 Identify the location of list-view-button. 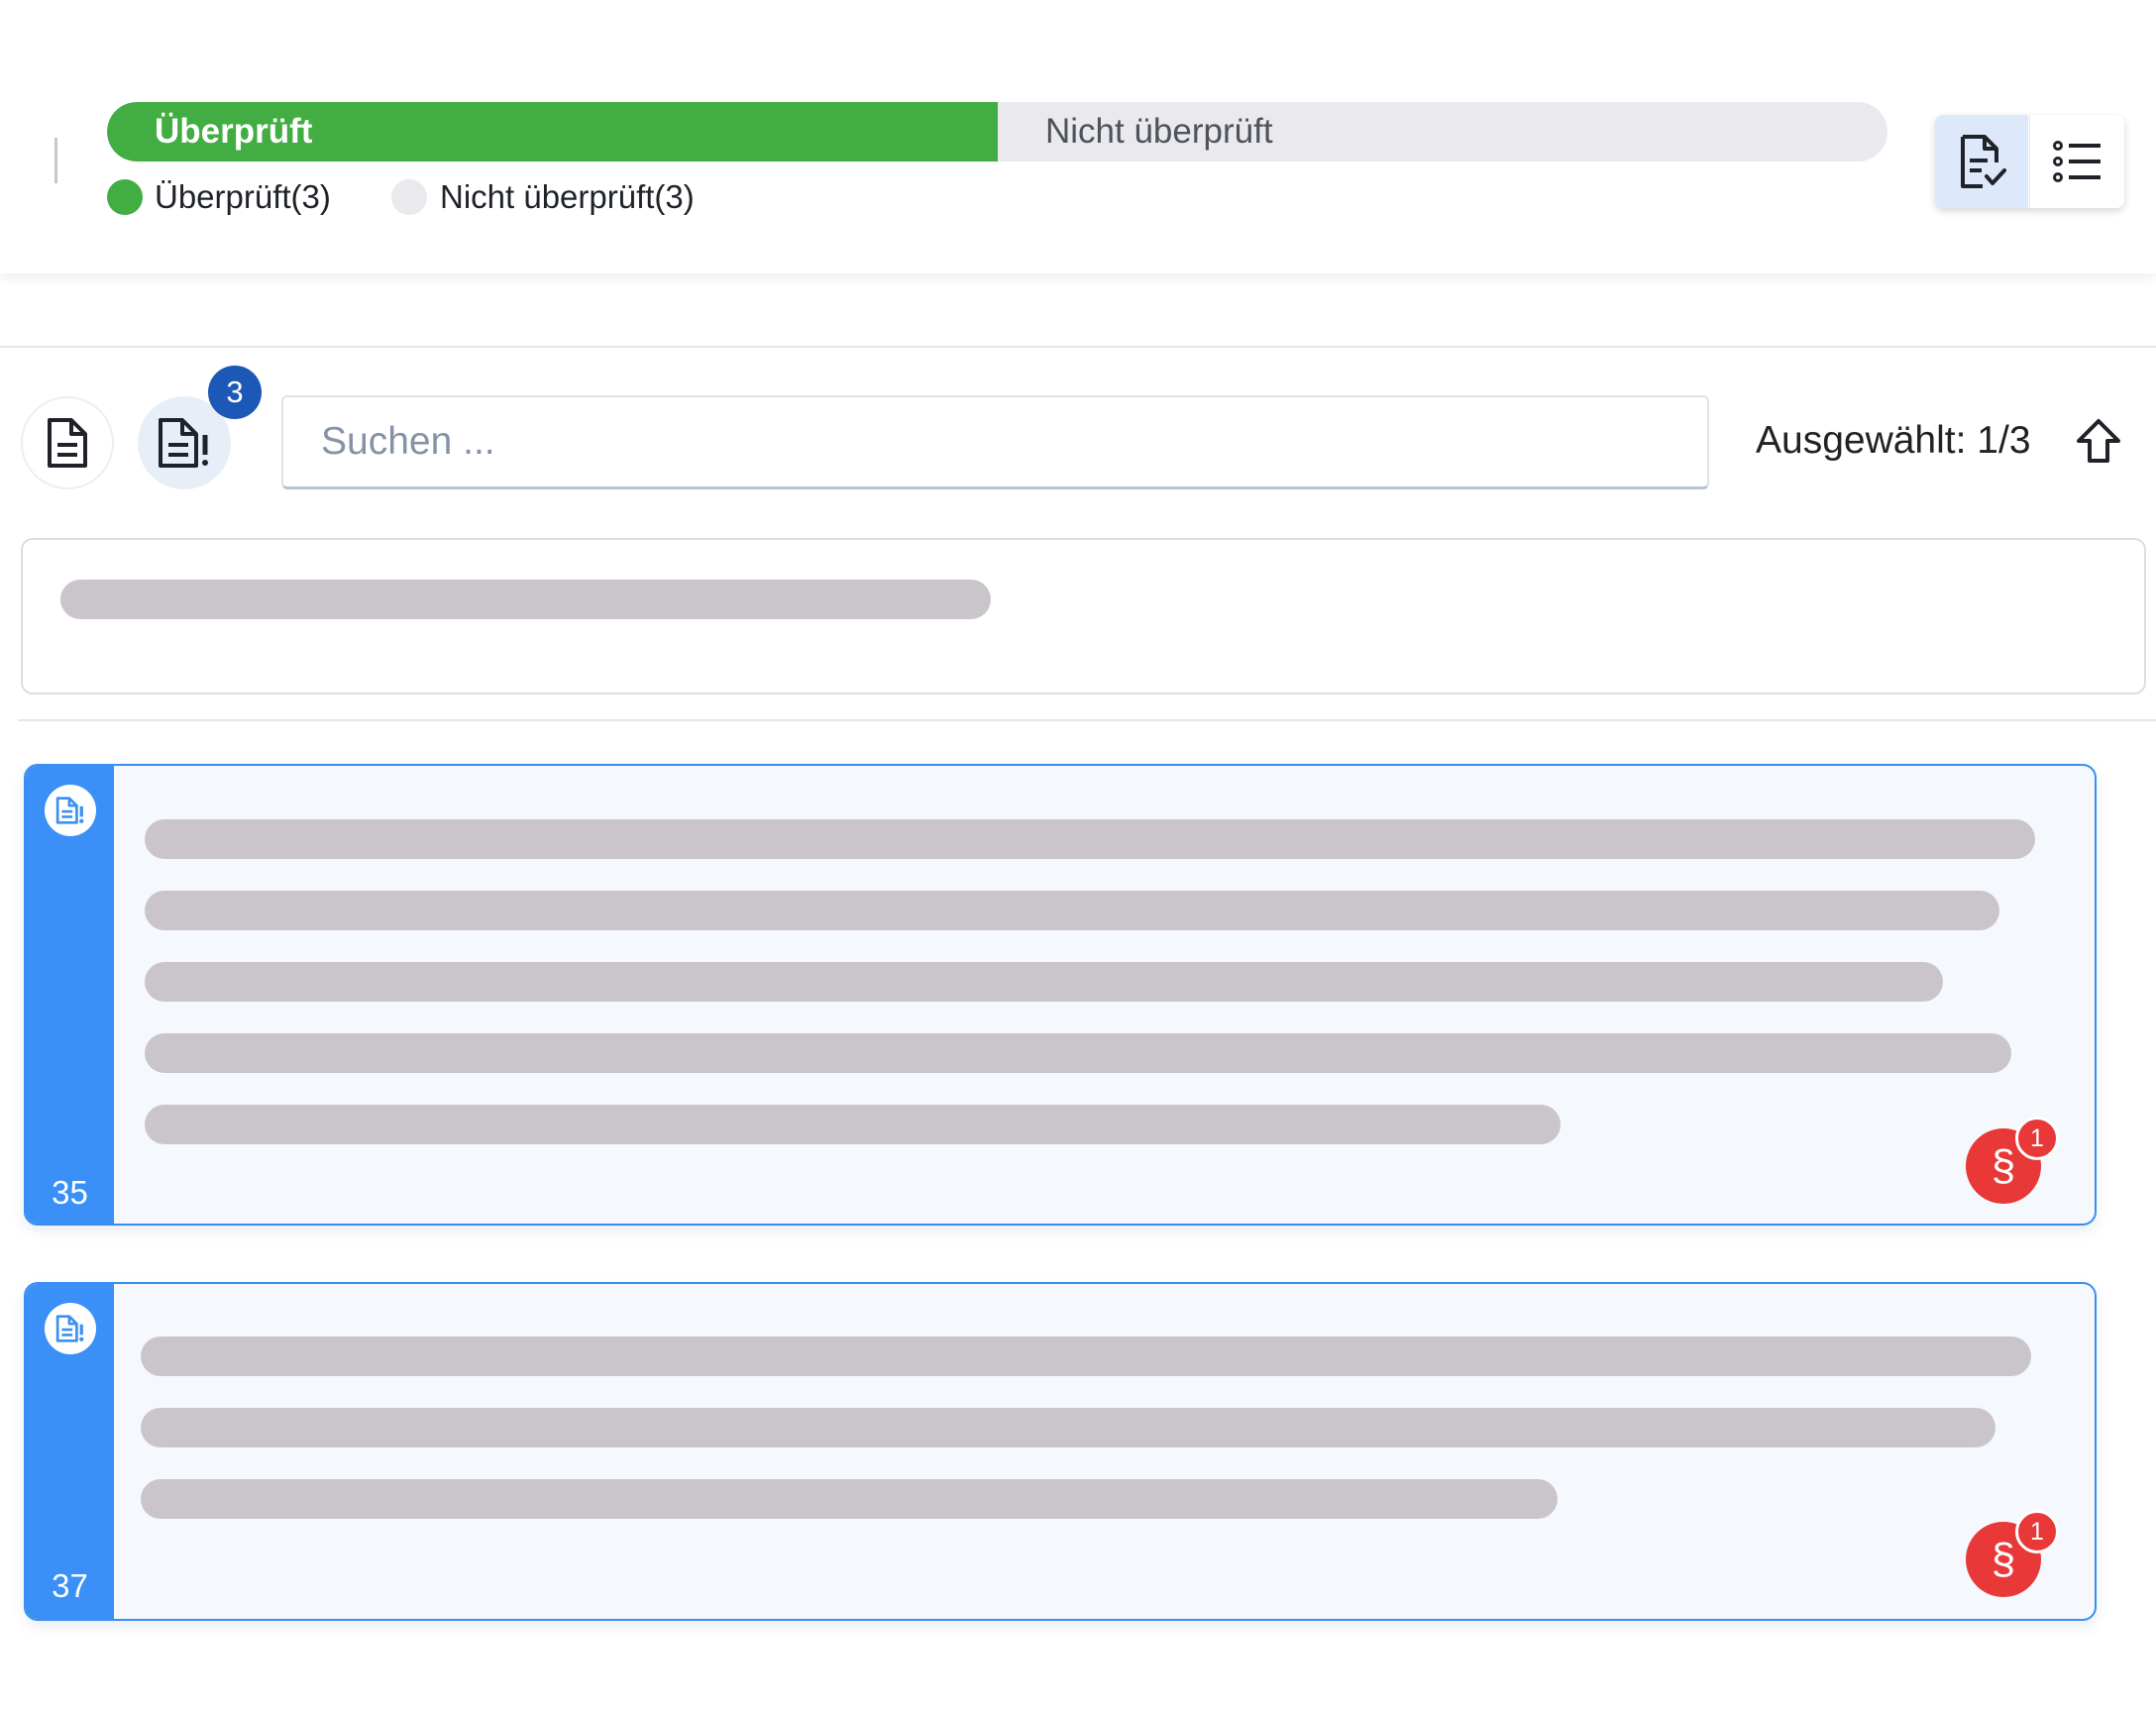
(2076, 161).